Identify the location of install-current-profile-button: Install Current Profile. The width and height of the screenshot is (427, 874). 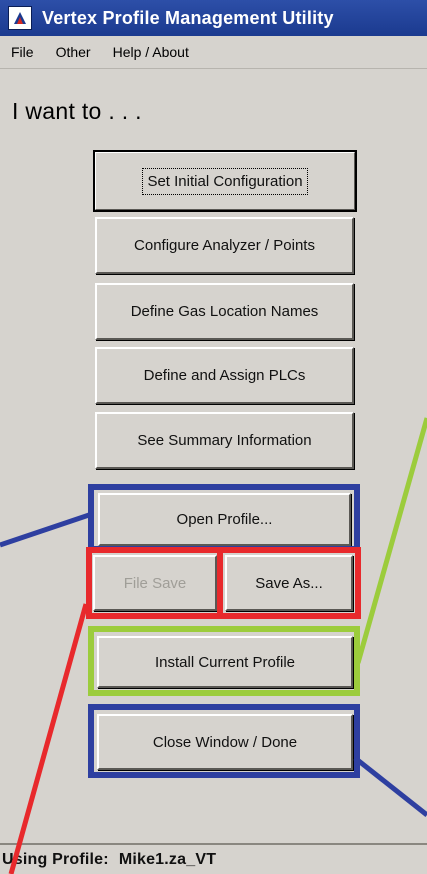
(225, 662).